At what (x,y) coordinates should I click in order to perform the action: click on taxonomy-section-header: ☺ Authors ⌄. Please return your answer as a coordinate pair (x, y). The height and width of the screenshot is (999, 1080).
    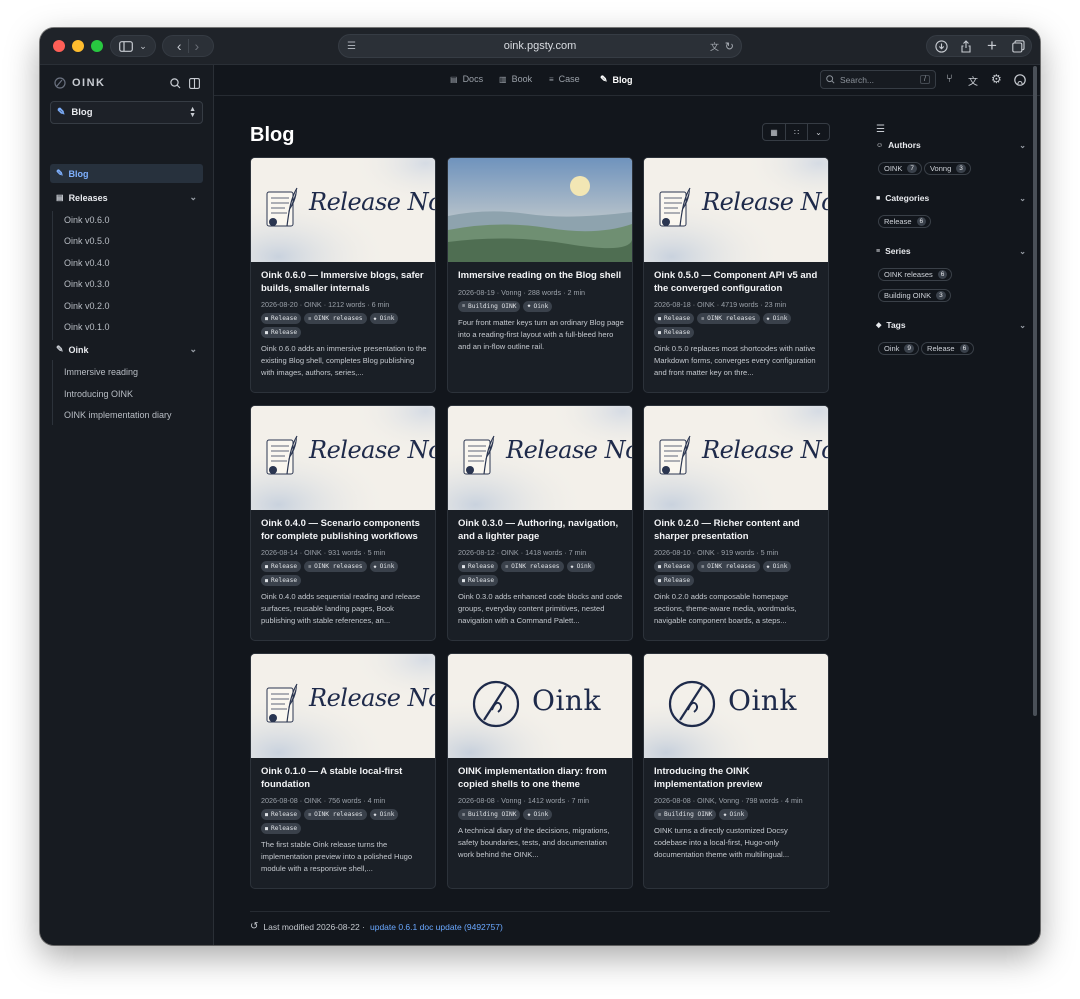
    Looking at the image, I should click on (951, 145).